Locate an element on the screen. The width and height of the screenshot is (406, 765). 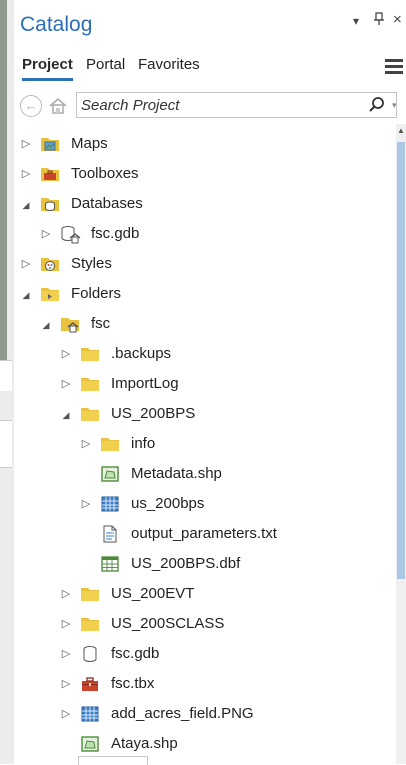
adjacent-panel-edge is located at coordinates (7, 382).